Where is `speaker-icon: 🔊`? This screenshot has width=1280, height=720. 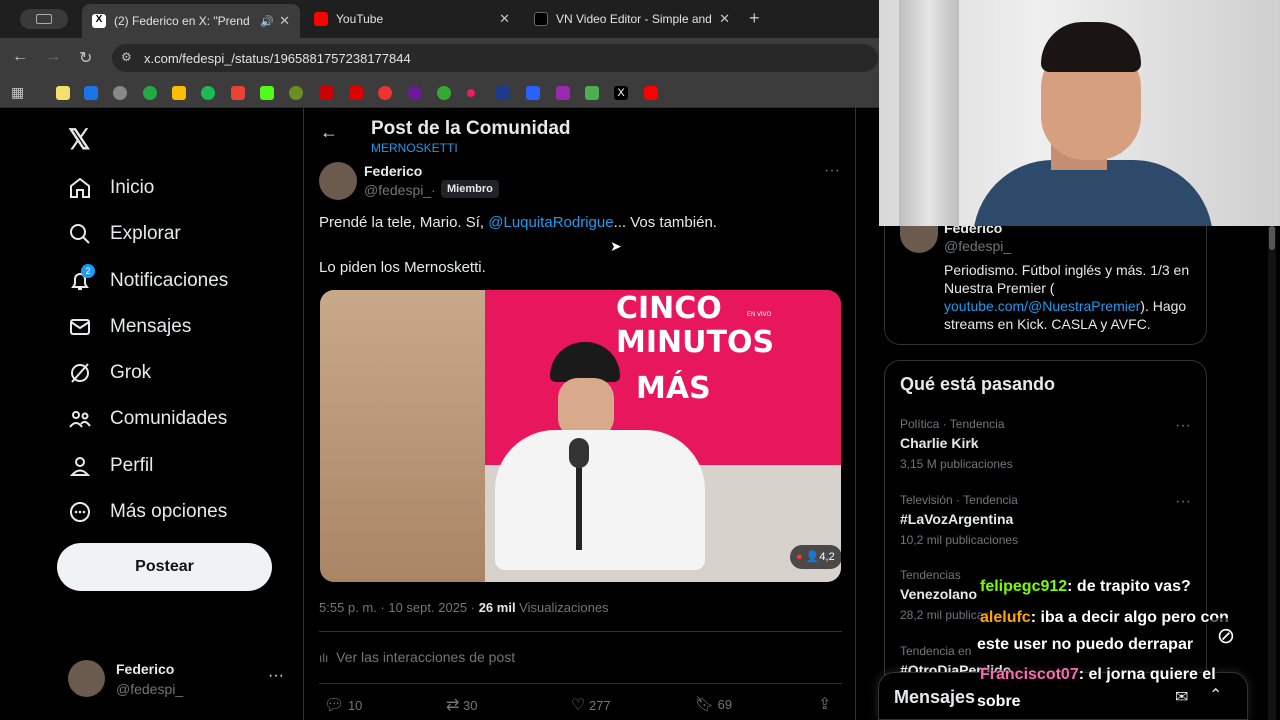 speaker-icon: 🔊 is located at coordinates (267, 21).